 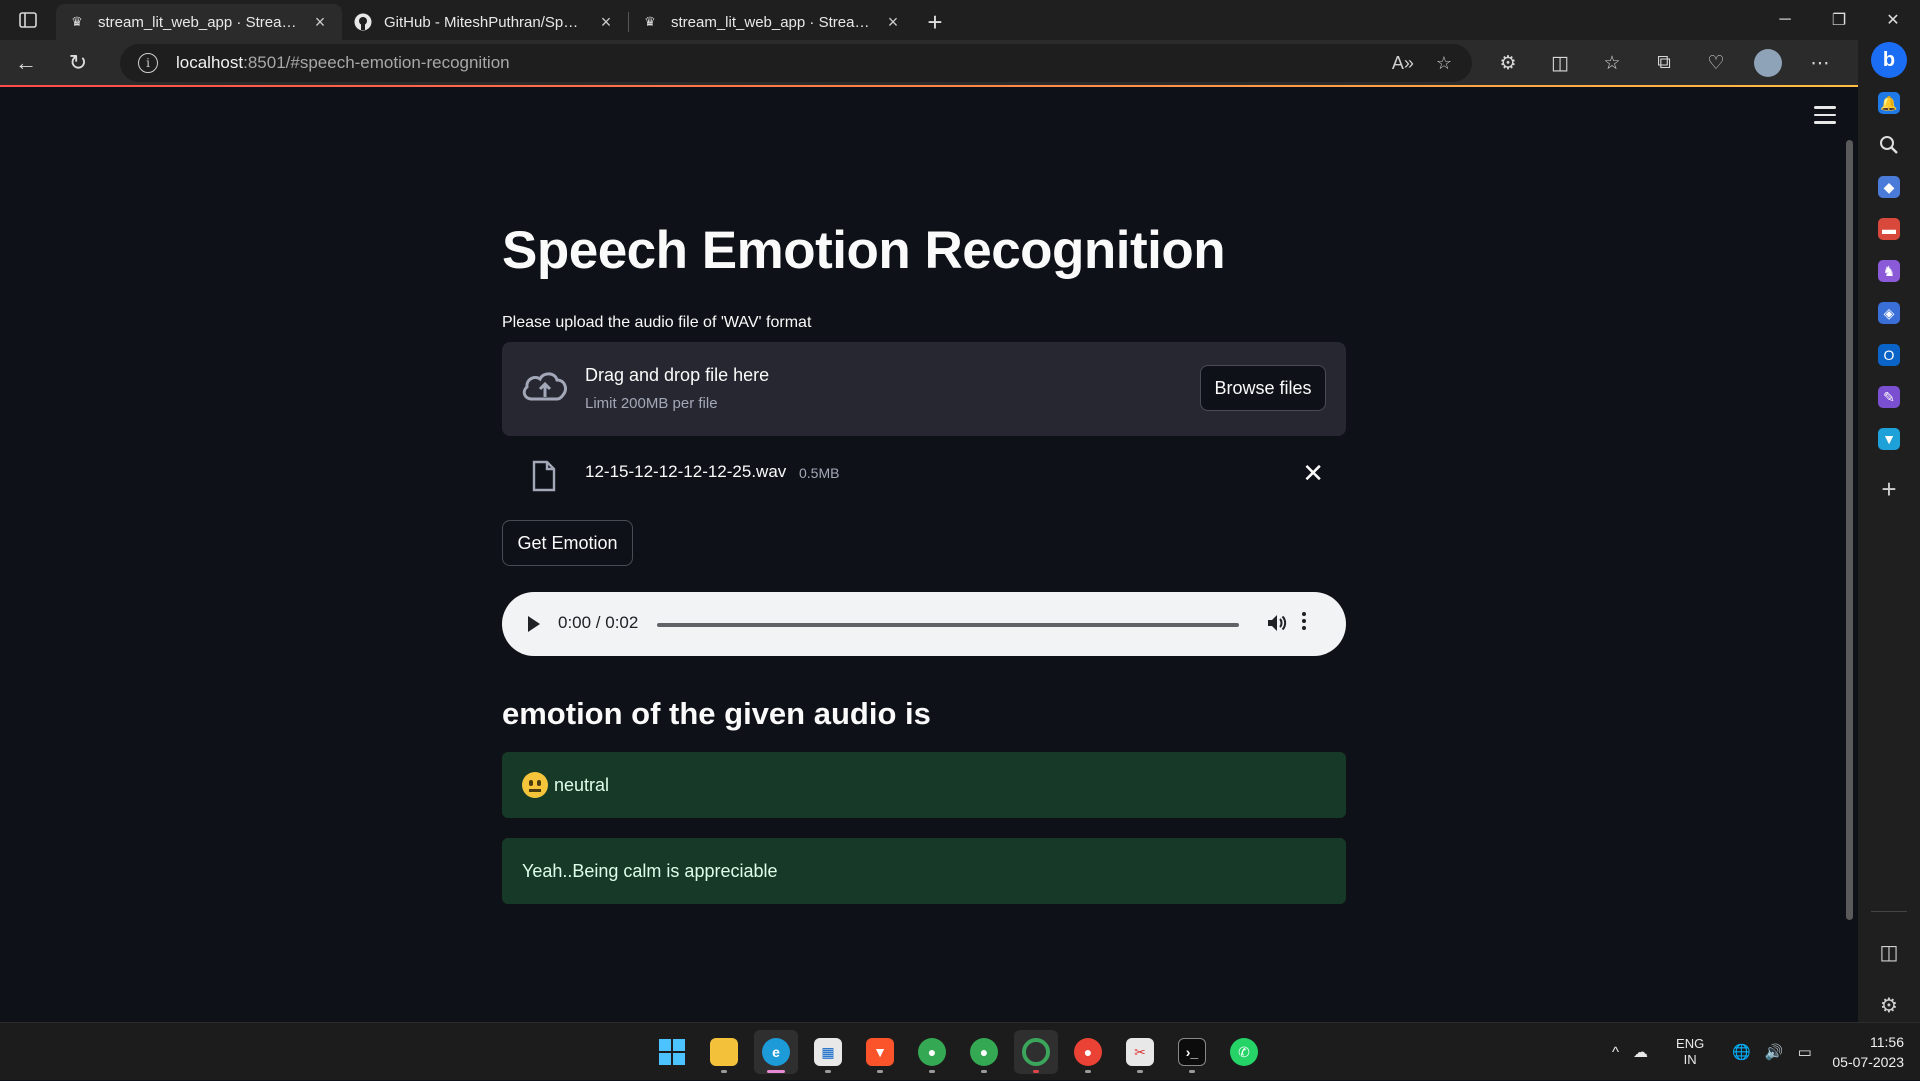 What do you see at coordinates (1774, 1052) in the screenshot?
I see `volume-tray-icon: 🔊` at bounding box center [1774, 1052].